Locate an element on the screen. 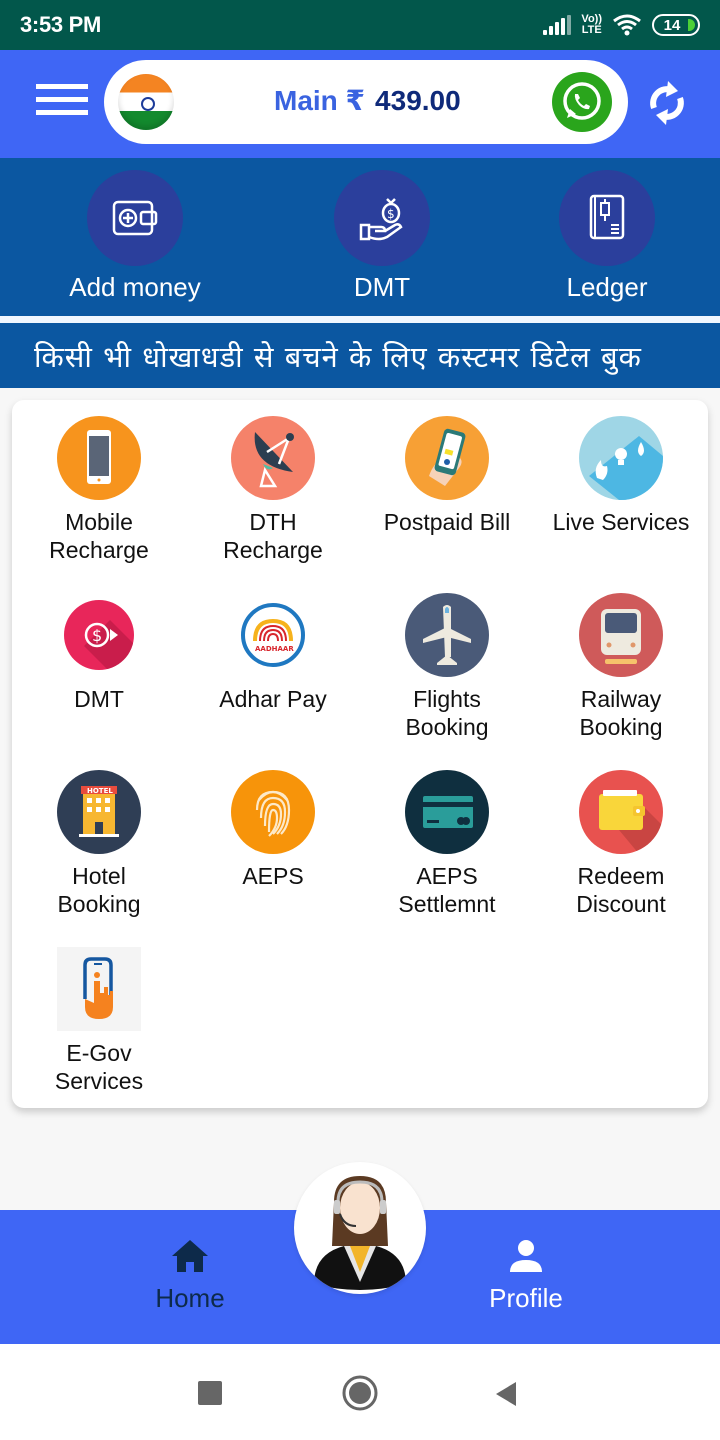 The height and width of the screenshot is (1440, 720). service-label: Flights Booking is located at coordinates (447, 713).